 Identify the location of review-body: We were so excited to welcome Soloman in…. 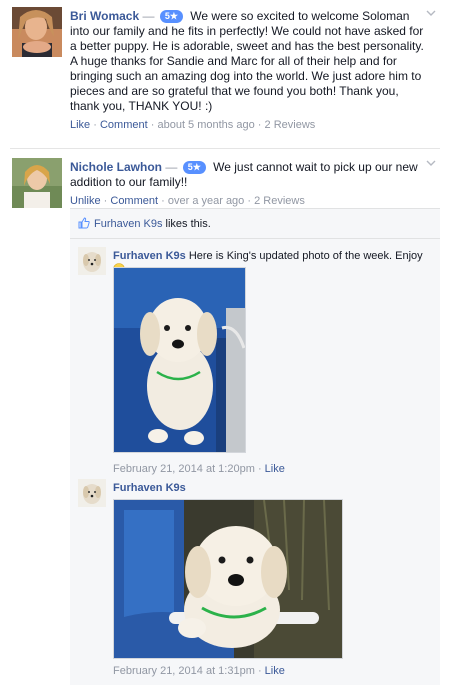
(247, 61).